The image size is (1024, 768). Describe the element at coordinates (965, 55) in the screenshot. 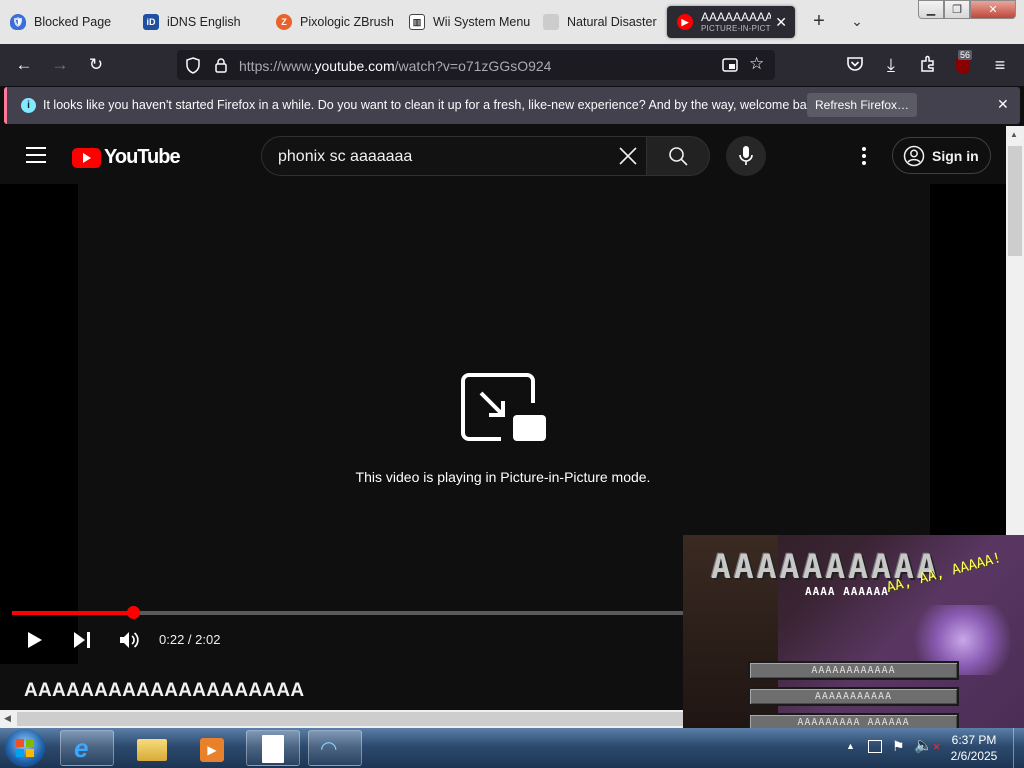

I see `extension-badge: 56` at that location.